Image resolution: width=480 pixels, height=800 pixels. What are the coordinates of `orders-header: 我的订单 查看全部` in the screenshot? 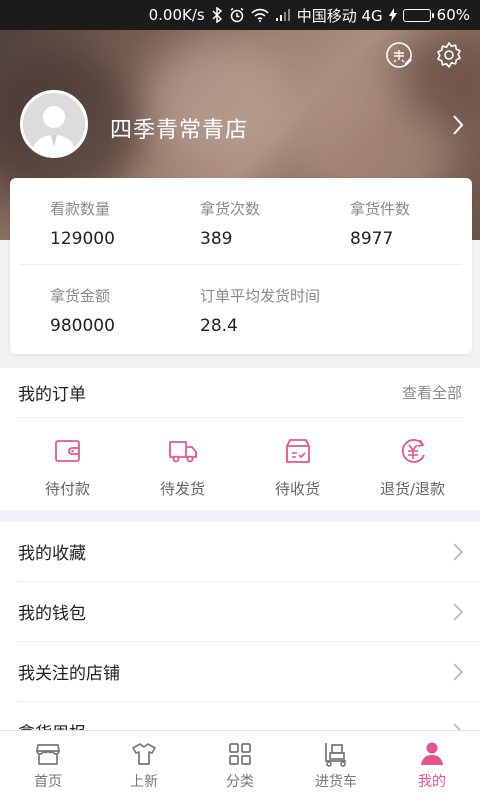 It's located at (240, 393).